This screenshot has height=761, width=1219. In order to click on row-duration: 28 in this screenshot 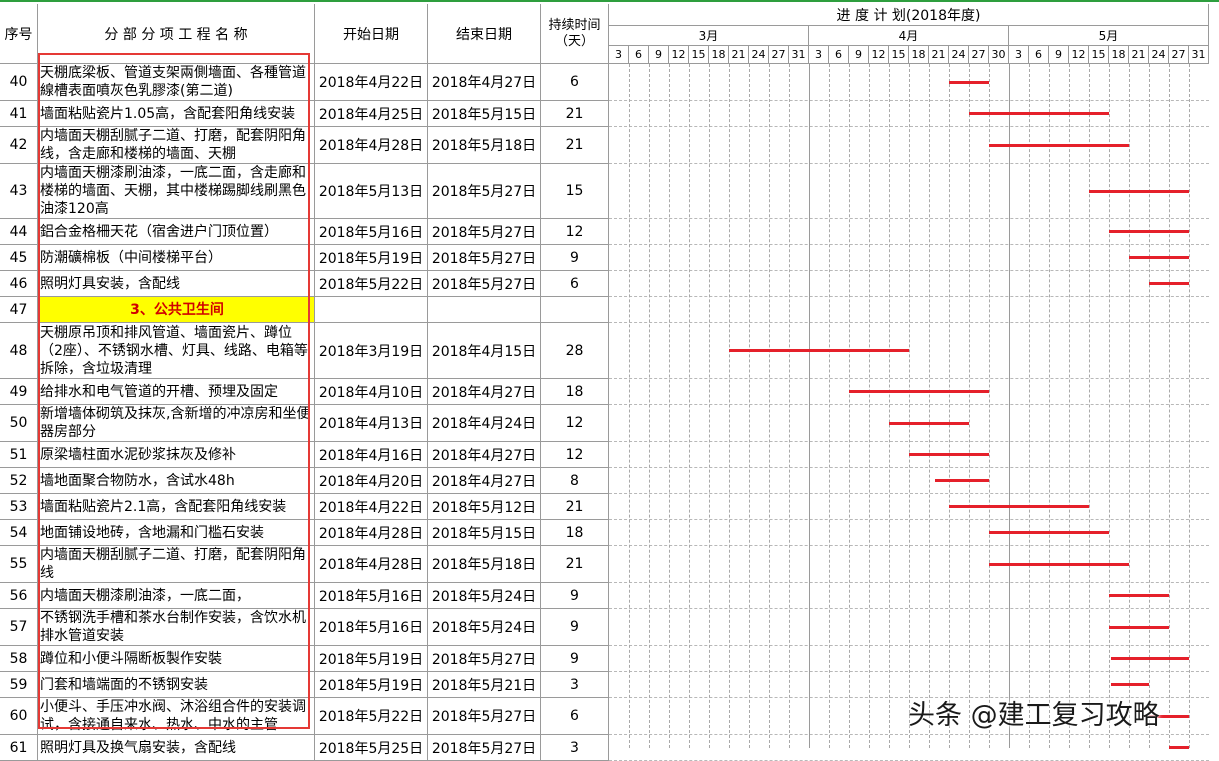, I will do `click(575, 351)`.